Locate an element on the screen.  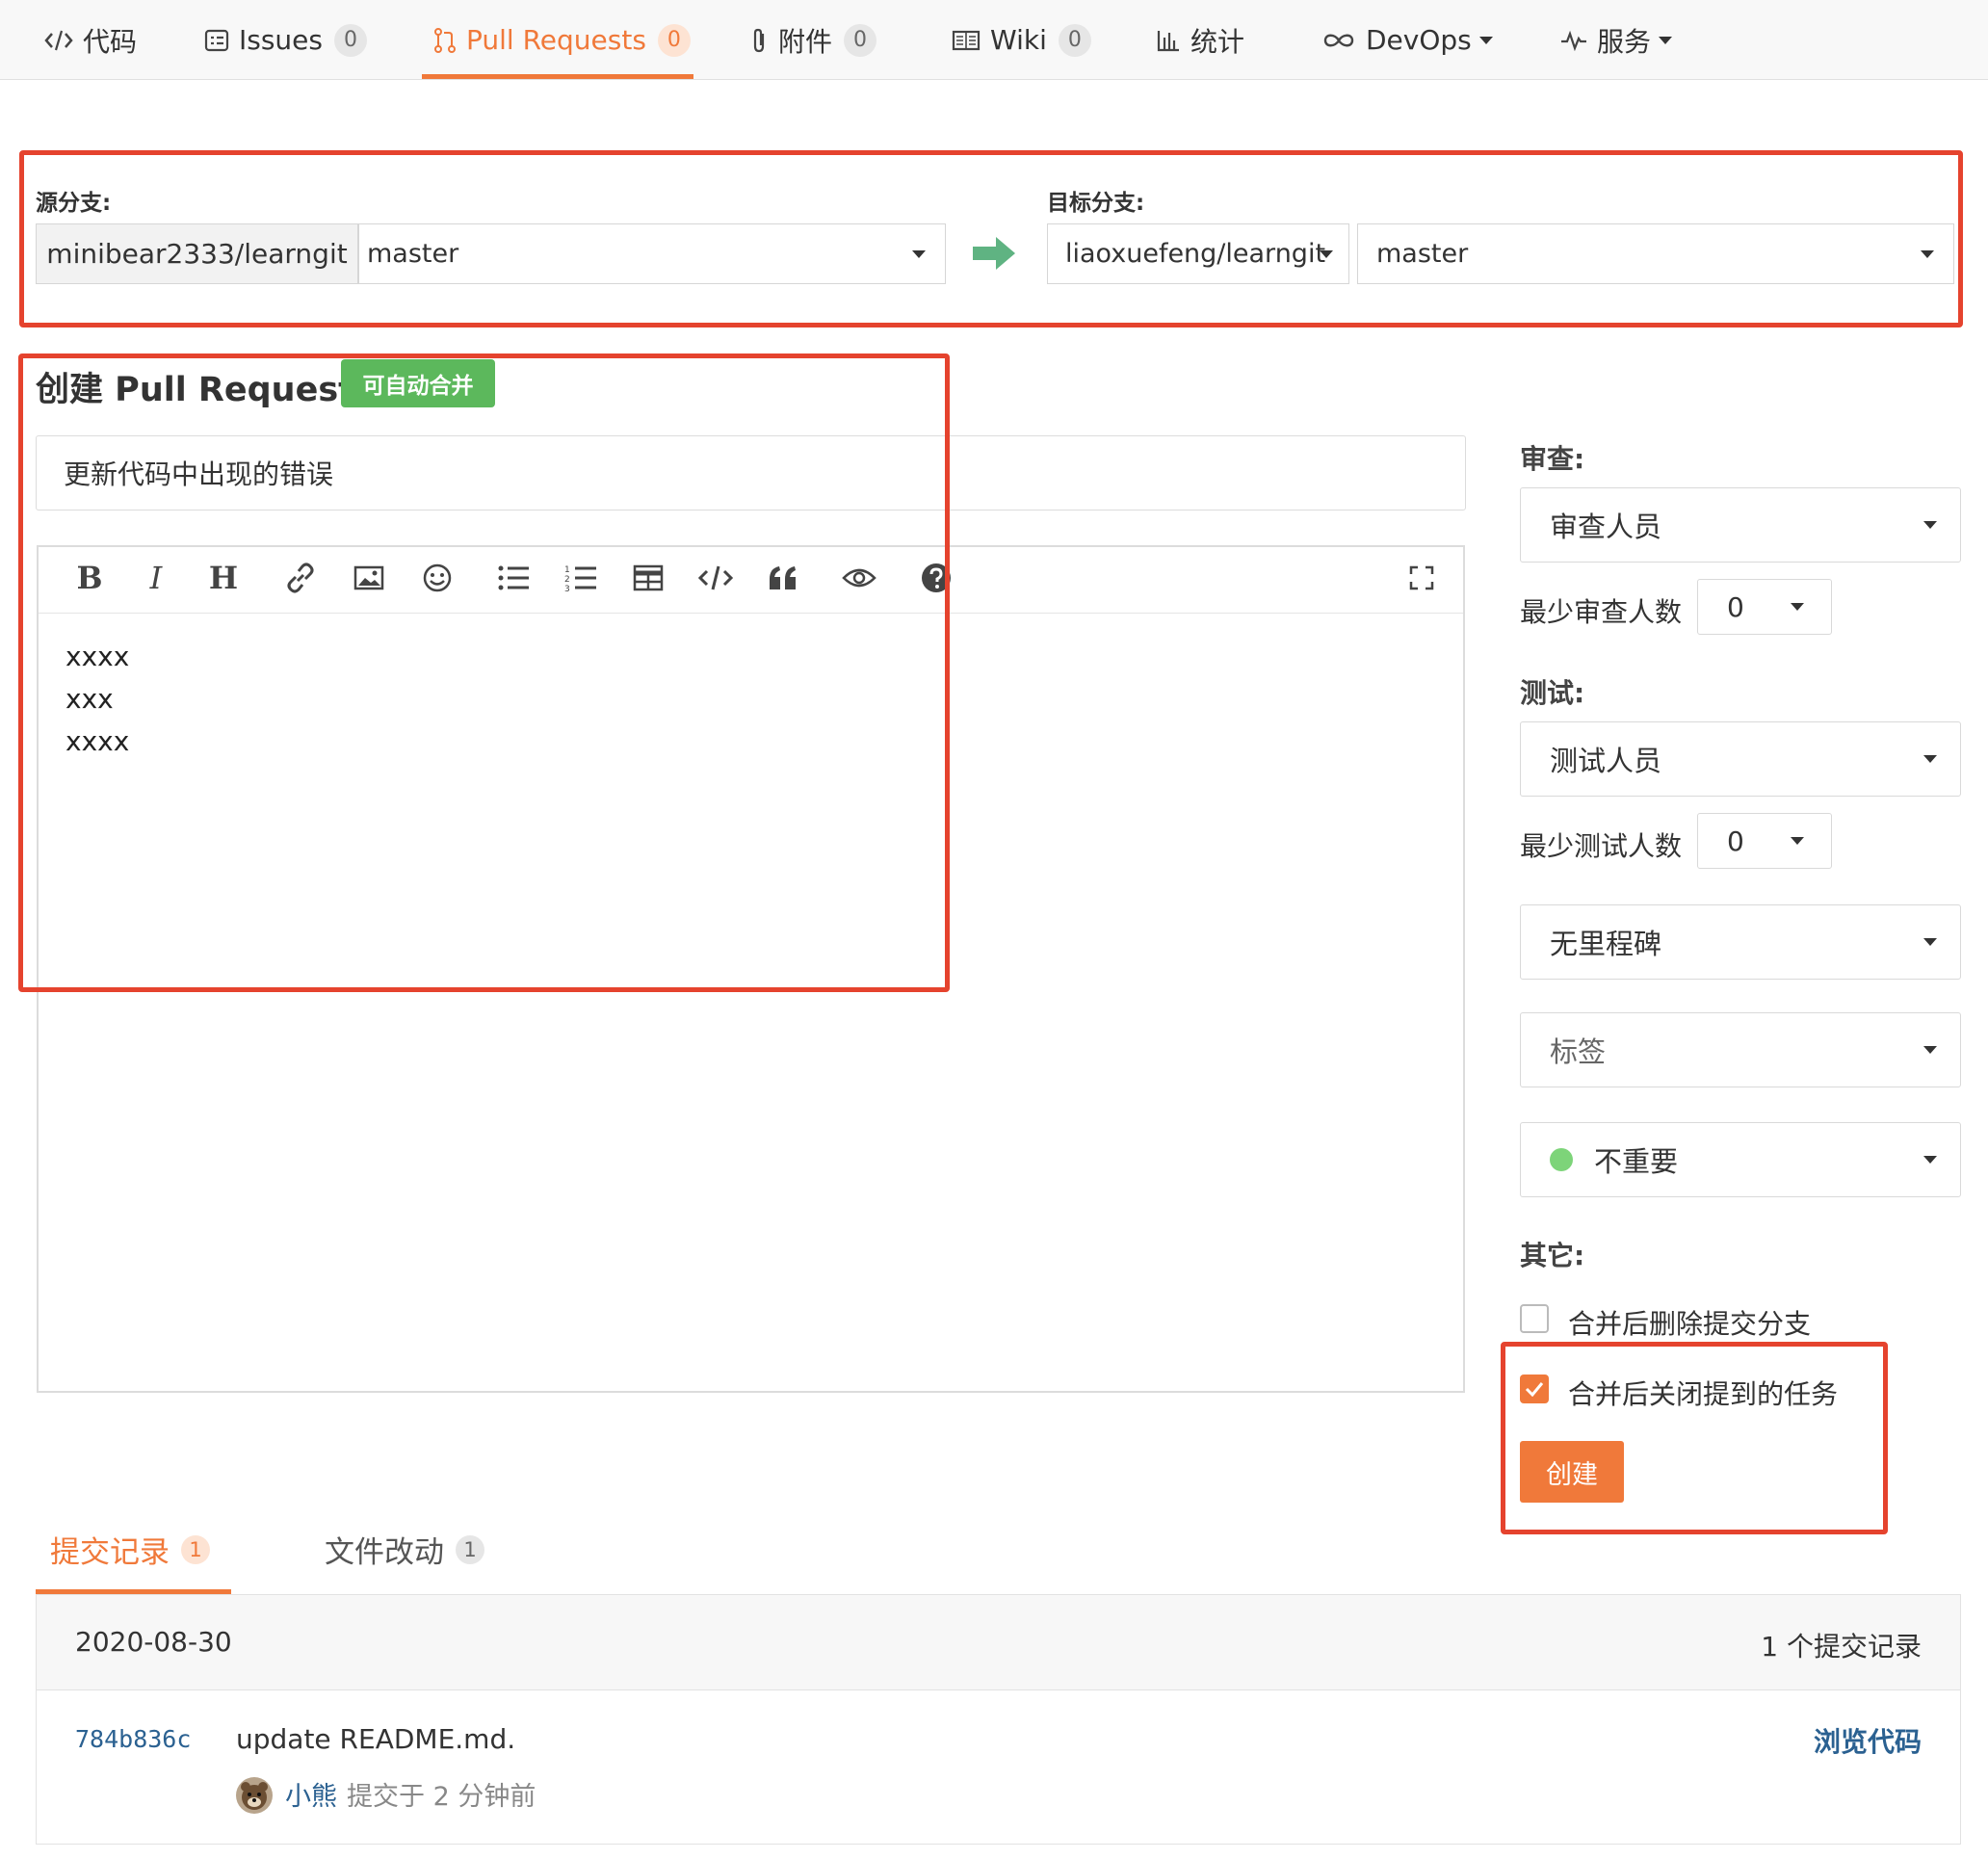
bar-chart-icon is located at coordinates (1168, 40).